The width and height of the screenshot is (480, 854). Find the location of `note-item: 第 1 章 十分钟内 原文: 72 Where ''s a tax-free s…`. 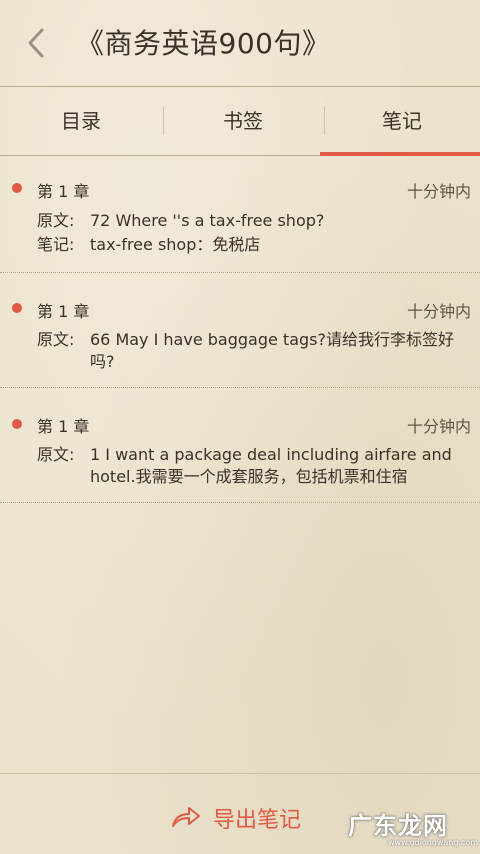

note-item: 第 1 章 十分钟内 原文: 72 Where ''s a tax-free s… is located at coordinates (240, 214).